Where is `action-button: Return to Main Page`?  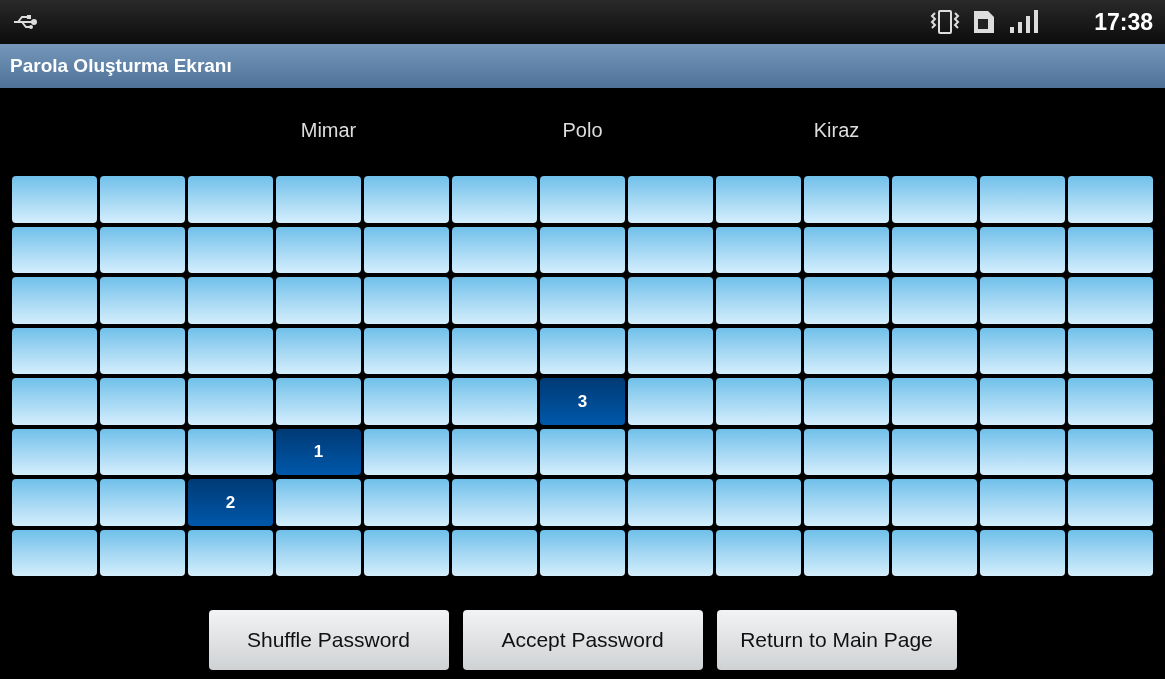
action-button: Return to Main Page is located at coordinates (836, 640).